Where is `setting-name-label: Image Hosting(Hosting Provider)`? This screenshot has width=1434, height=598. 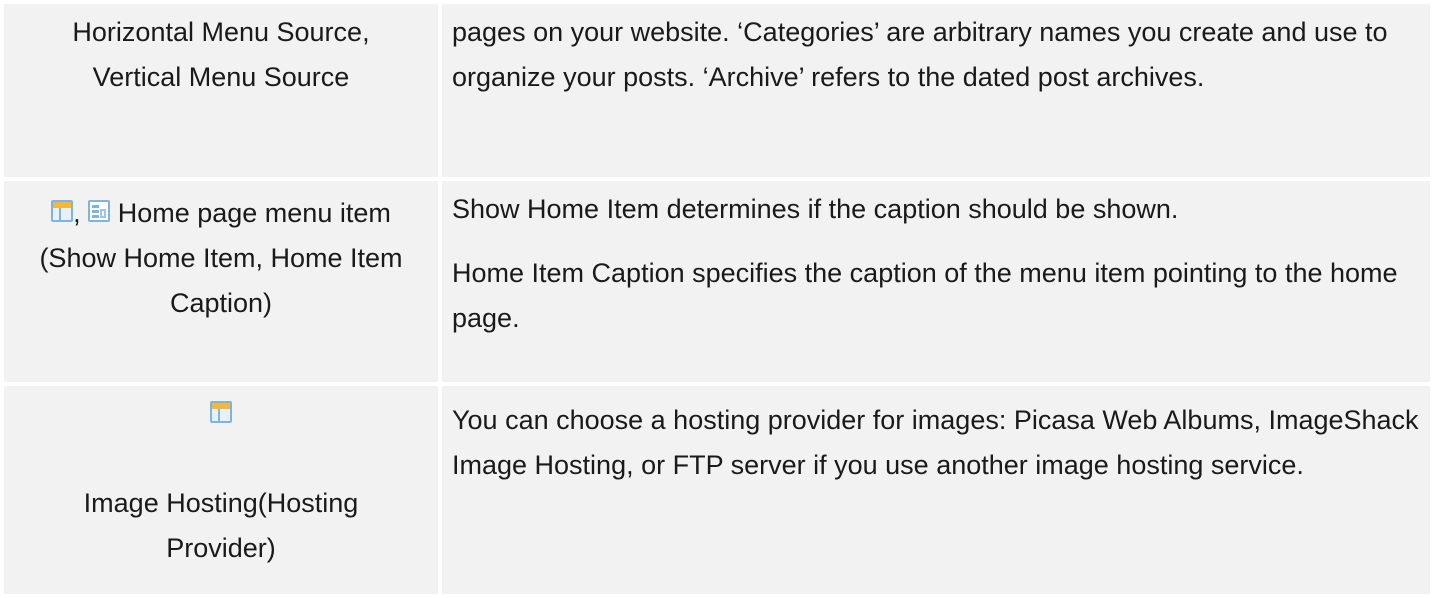 setting-name-label: Image Hosting(Hosting Provider) is located at coordinates (221, 525).